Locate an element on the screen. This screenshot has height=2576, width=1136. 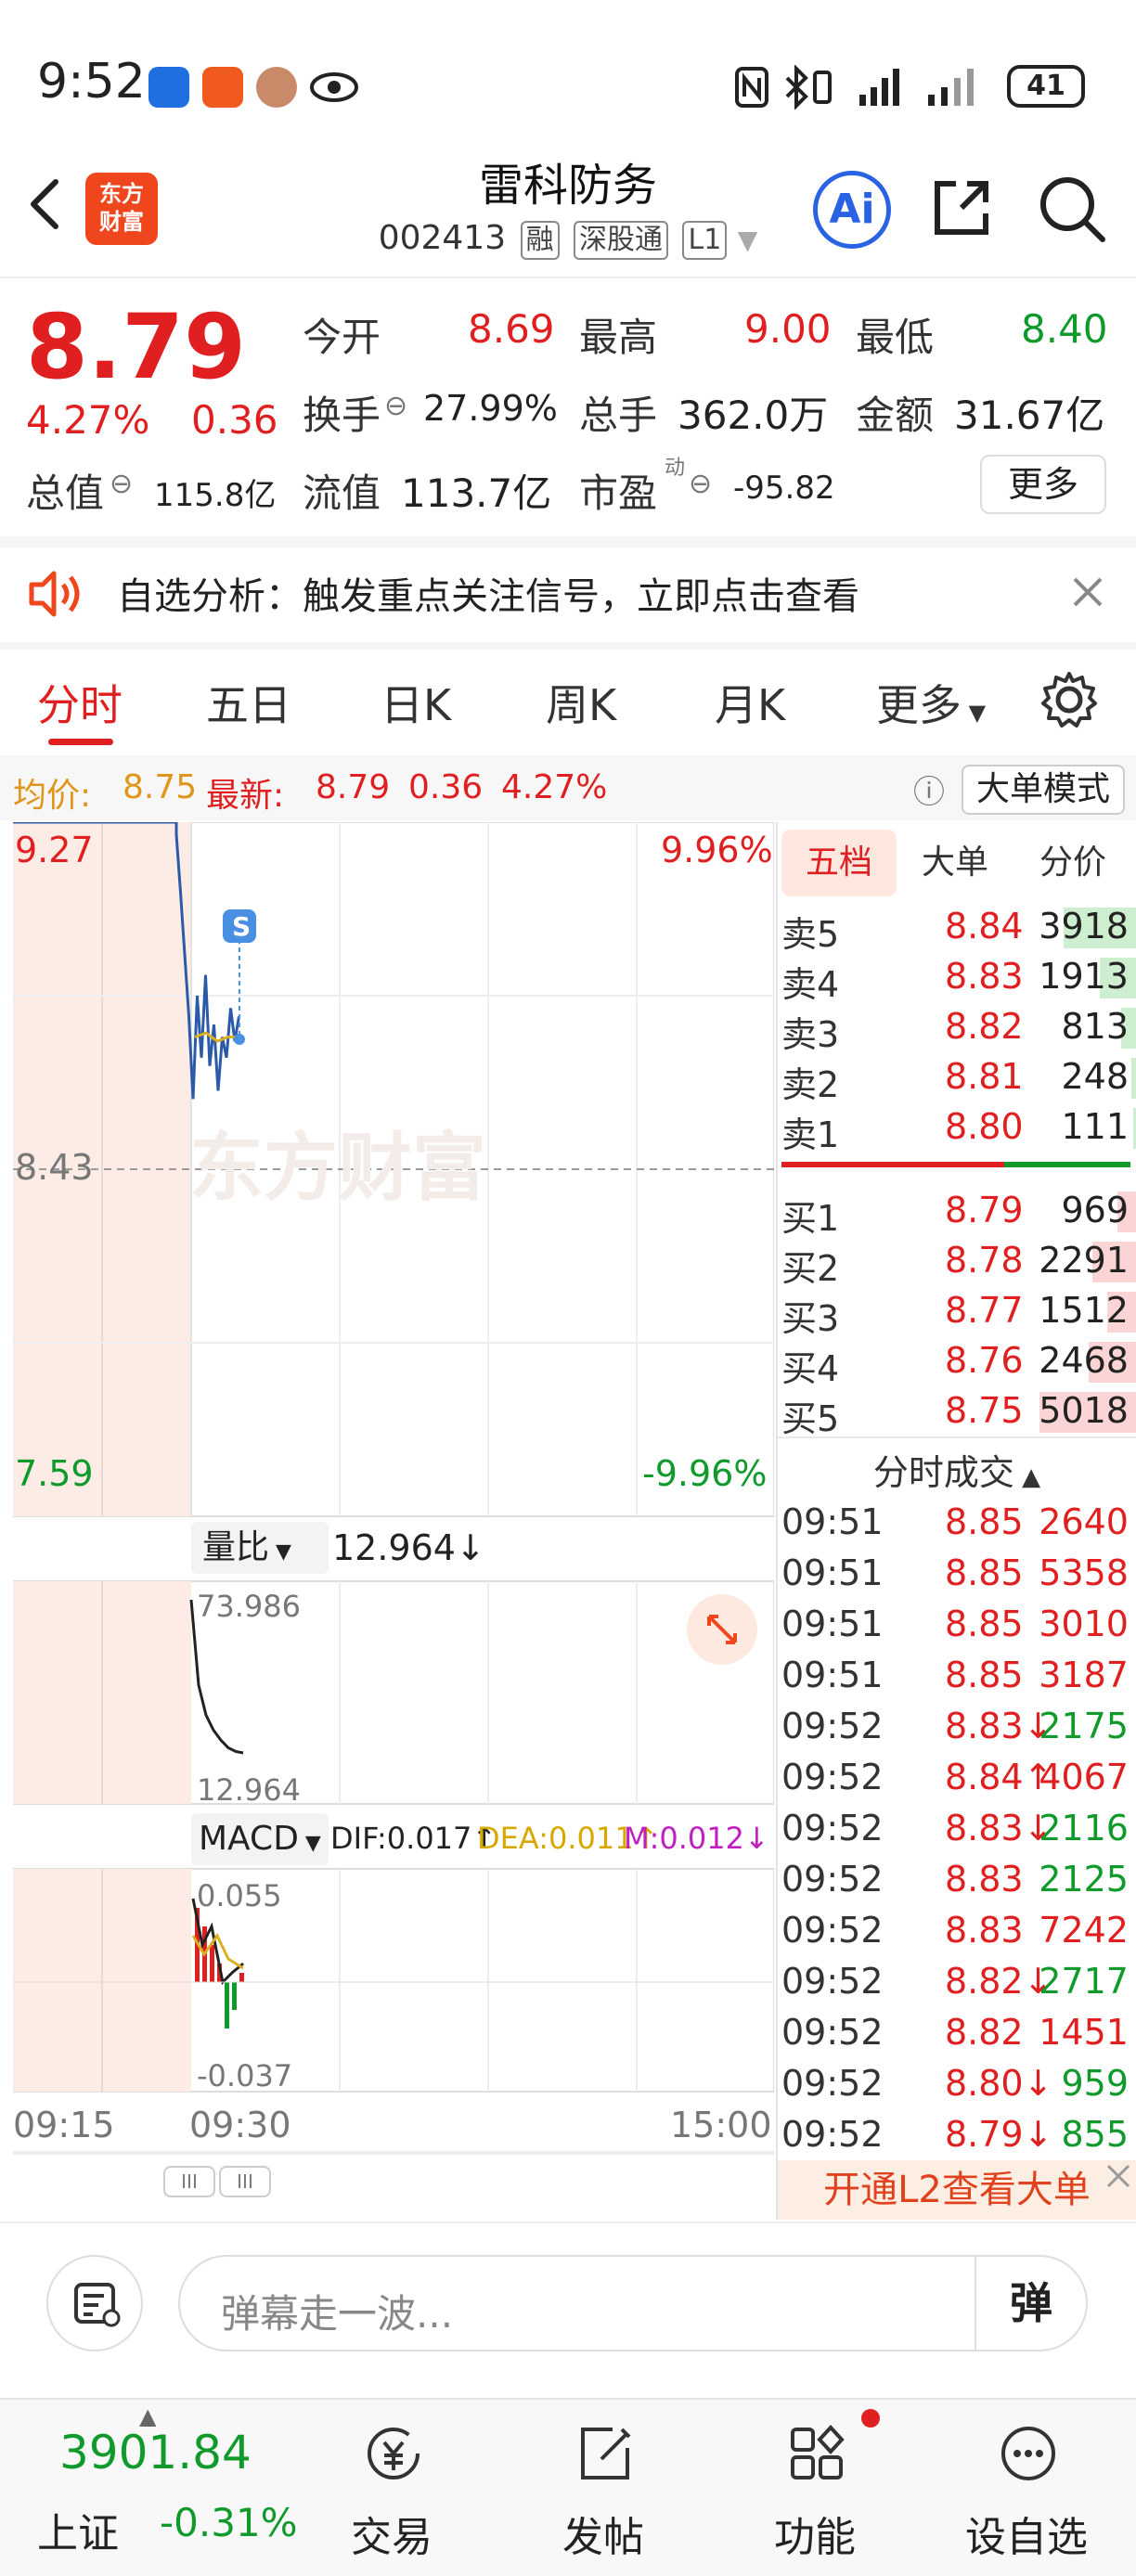
nav-functions: 功能 is located at coordinates (815, 2488).